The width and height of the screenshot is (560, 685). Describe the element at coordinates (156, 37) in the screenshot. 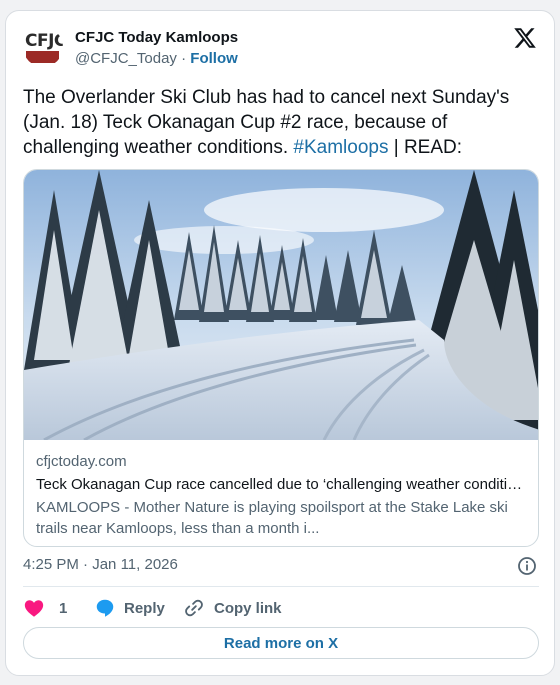

I see `account-name: CFJC Today Kamloops` at that location.